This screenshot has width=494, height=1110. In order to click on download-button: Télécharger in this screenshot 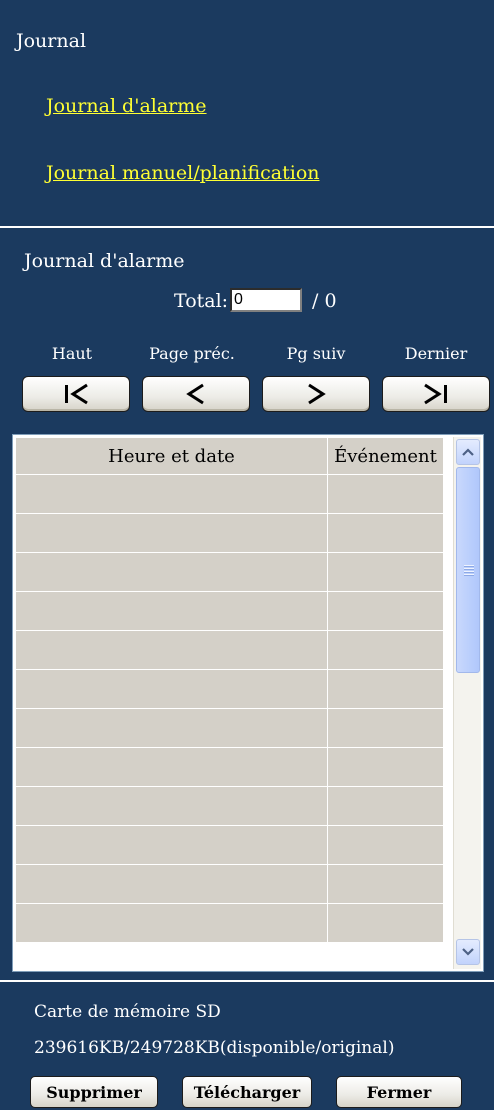, I will do `click(247, 1092)`.